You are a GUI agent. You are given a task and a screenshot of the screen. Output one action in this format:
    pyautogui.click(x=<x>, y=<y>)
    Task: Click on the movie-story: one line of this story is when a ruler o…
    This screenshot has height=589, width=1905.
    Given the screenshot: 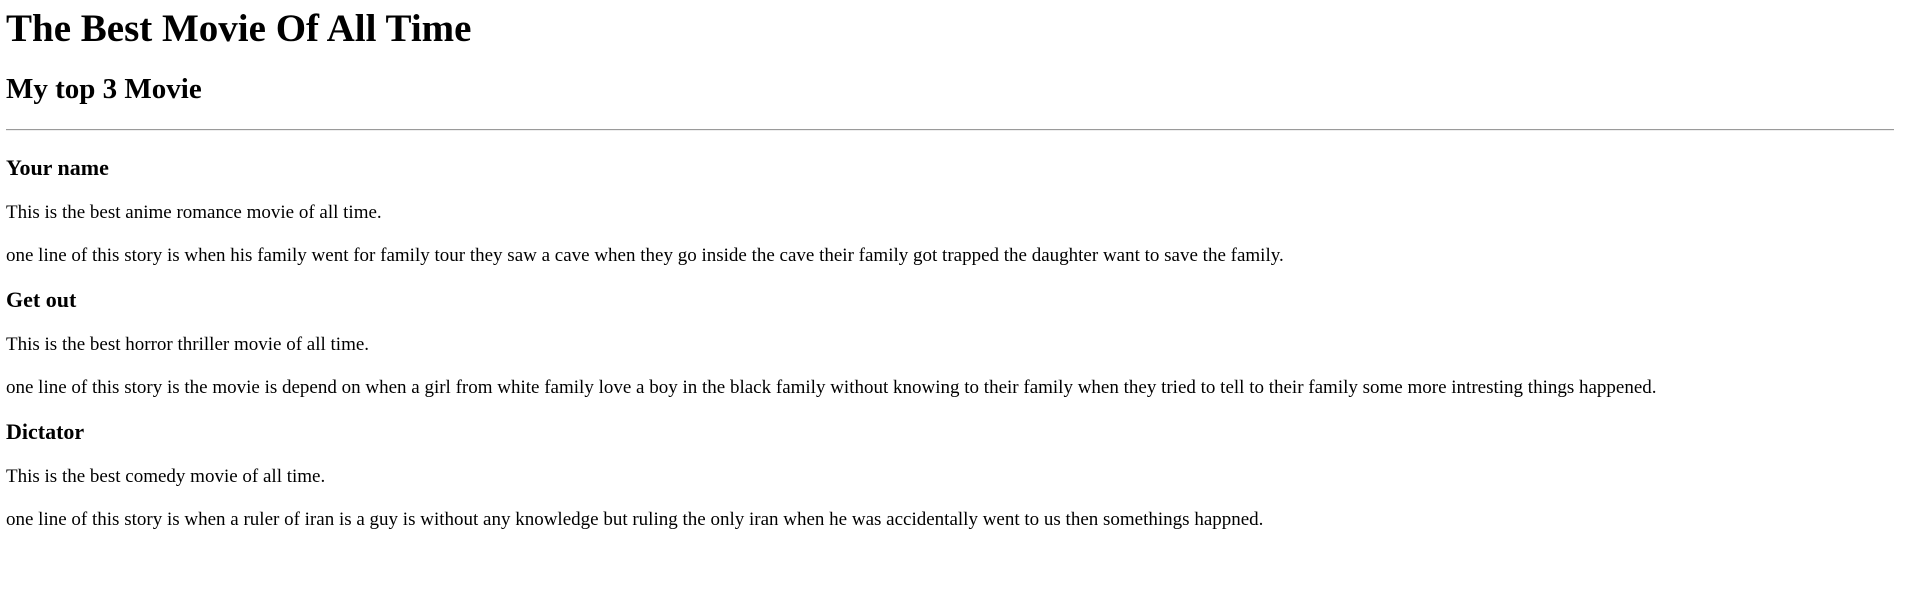 What is the action you would take?
    pyautogui.click(x=635, y=519)
    